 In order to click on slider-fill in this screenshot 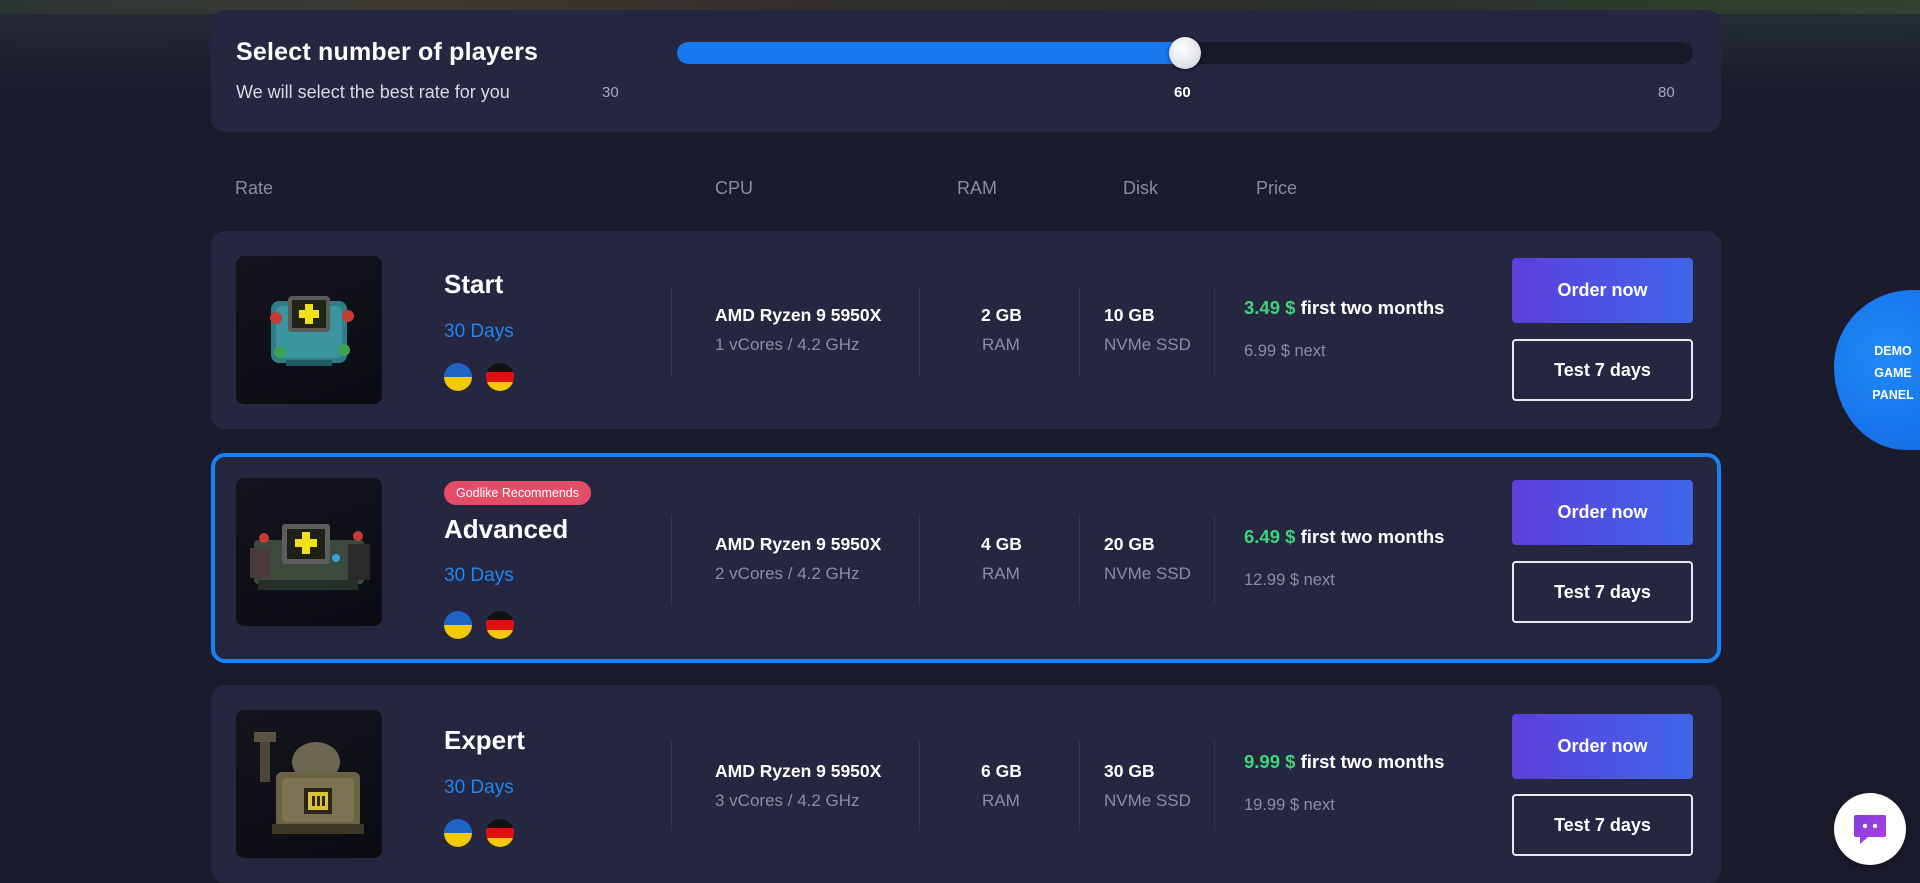, I will do `click(931, 53)`.